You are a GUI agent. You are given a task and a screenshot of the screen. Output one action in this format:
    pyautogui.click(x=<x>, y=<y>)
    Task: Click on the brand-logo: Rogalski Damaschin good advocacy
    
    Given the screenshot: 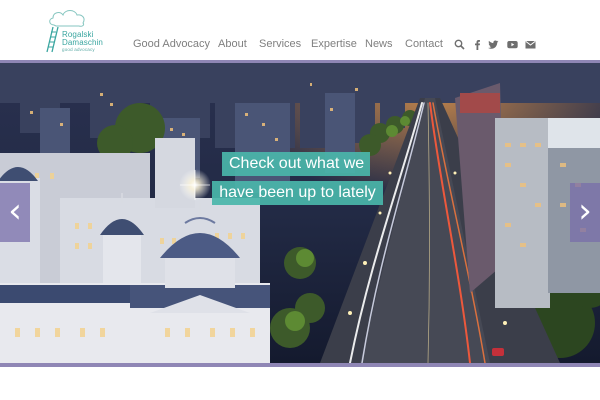 What is the action you would take?
    pyautogui.click(x=79, y=30)
    